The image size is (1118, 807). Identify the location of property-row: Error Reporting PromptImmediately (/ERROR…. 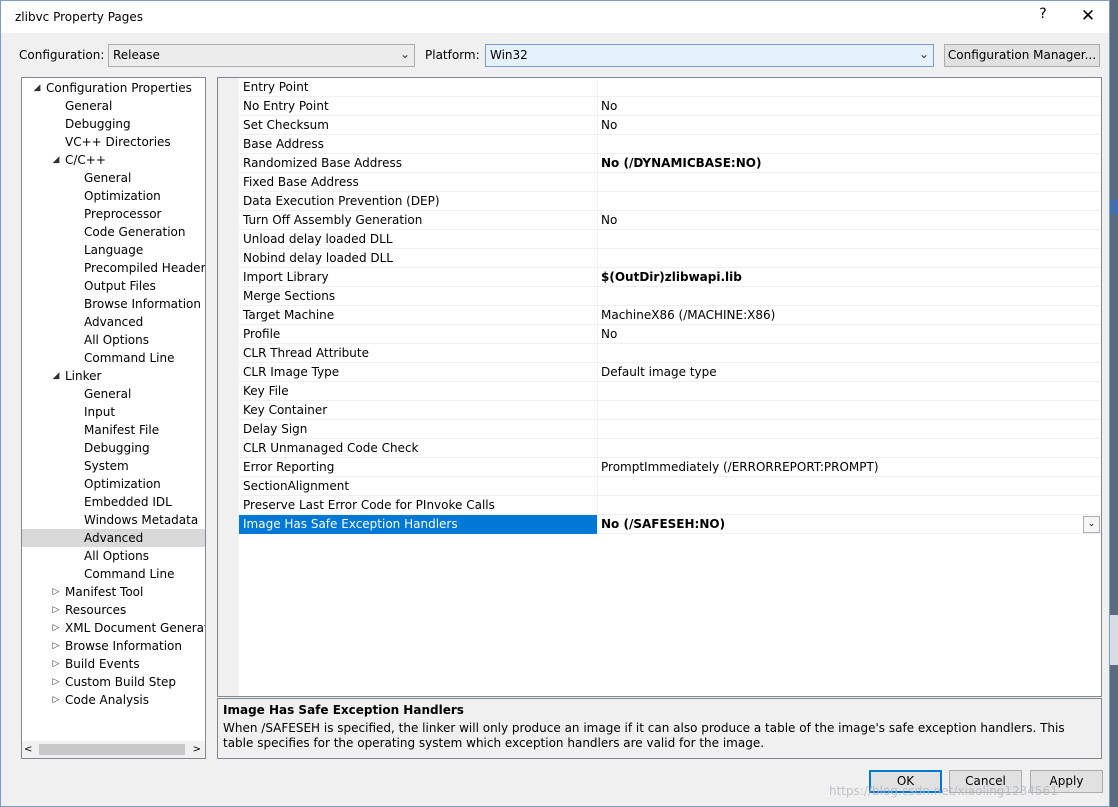
(670, 467).